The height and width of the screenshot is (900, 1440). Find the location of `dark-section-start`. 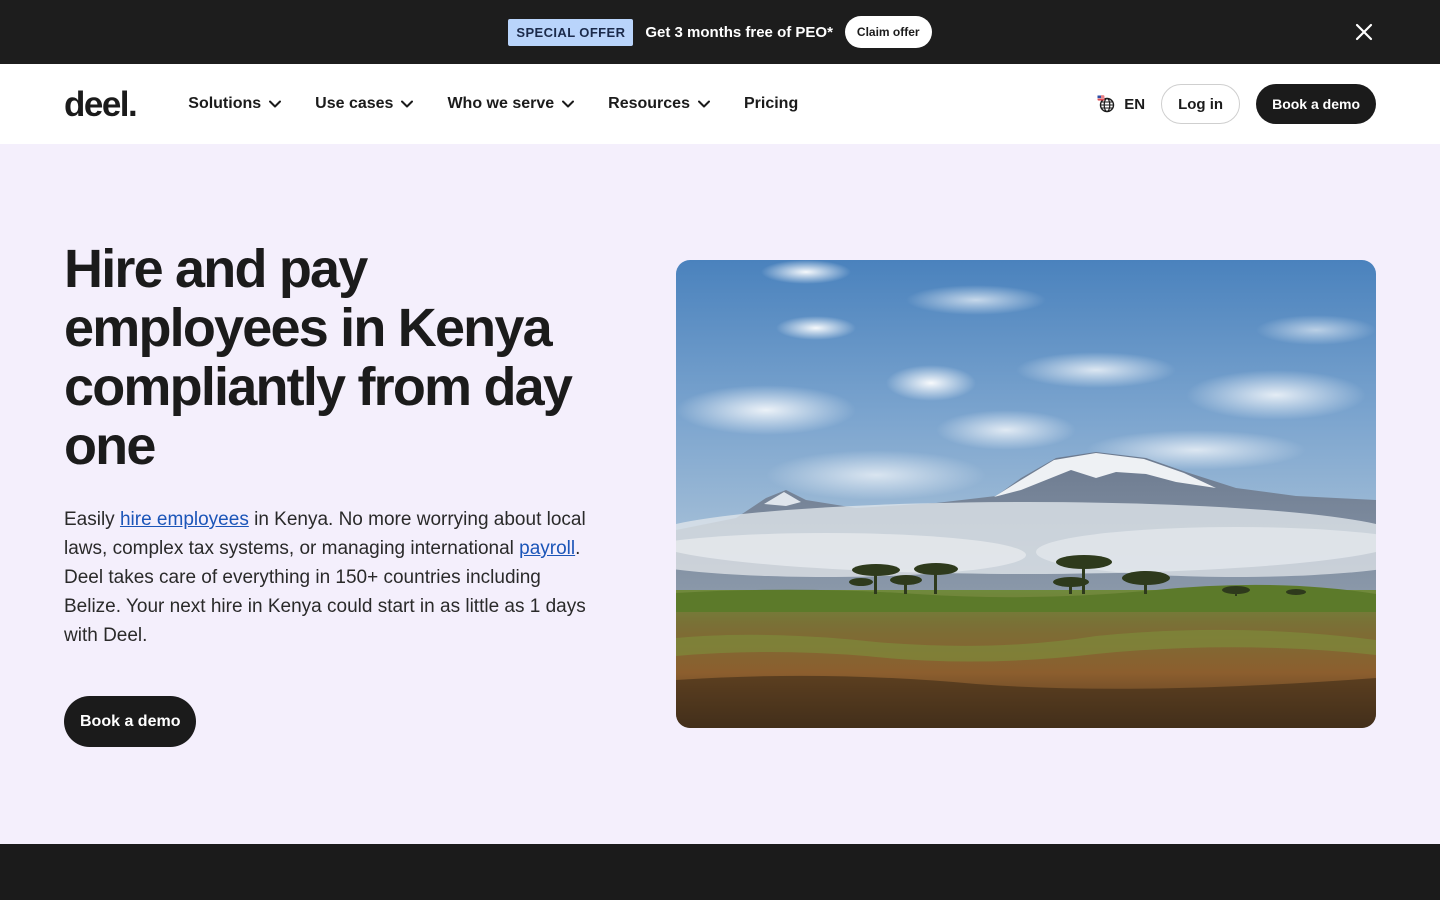

dark-section-start is located at coordinates (720, 872).